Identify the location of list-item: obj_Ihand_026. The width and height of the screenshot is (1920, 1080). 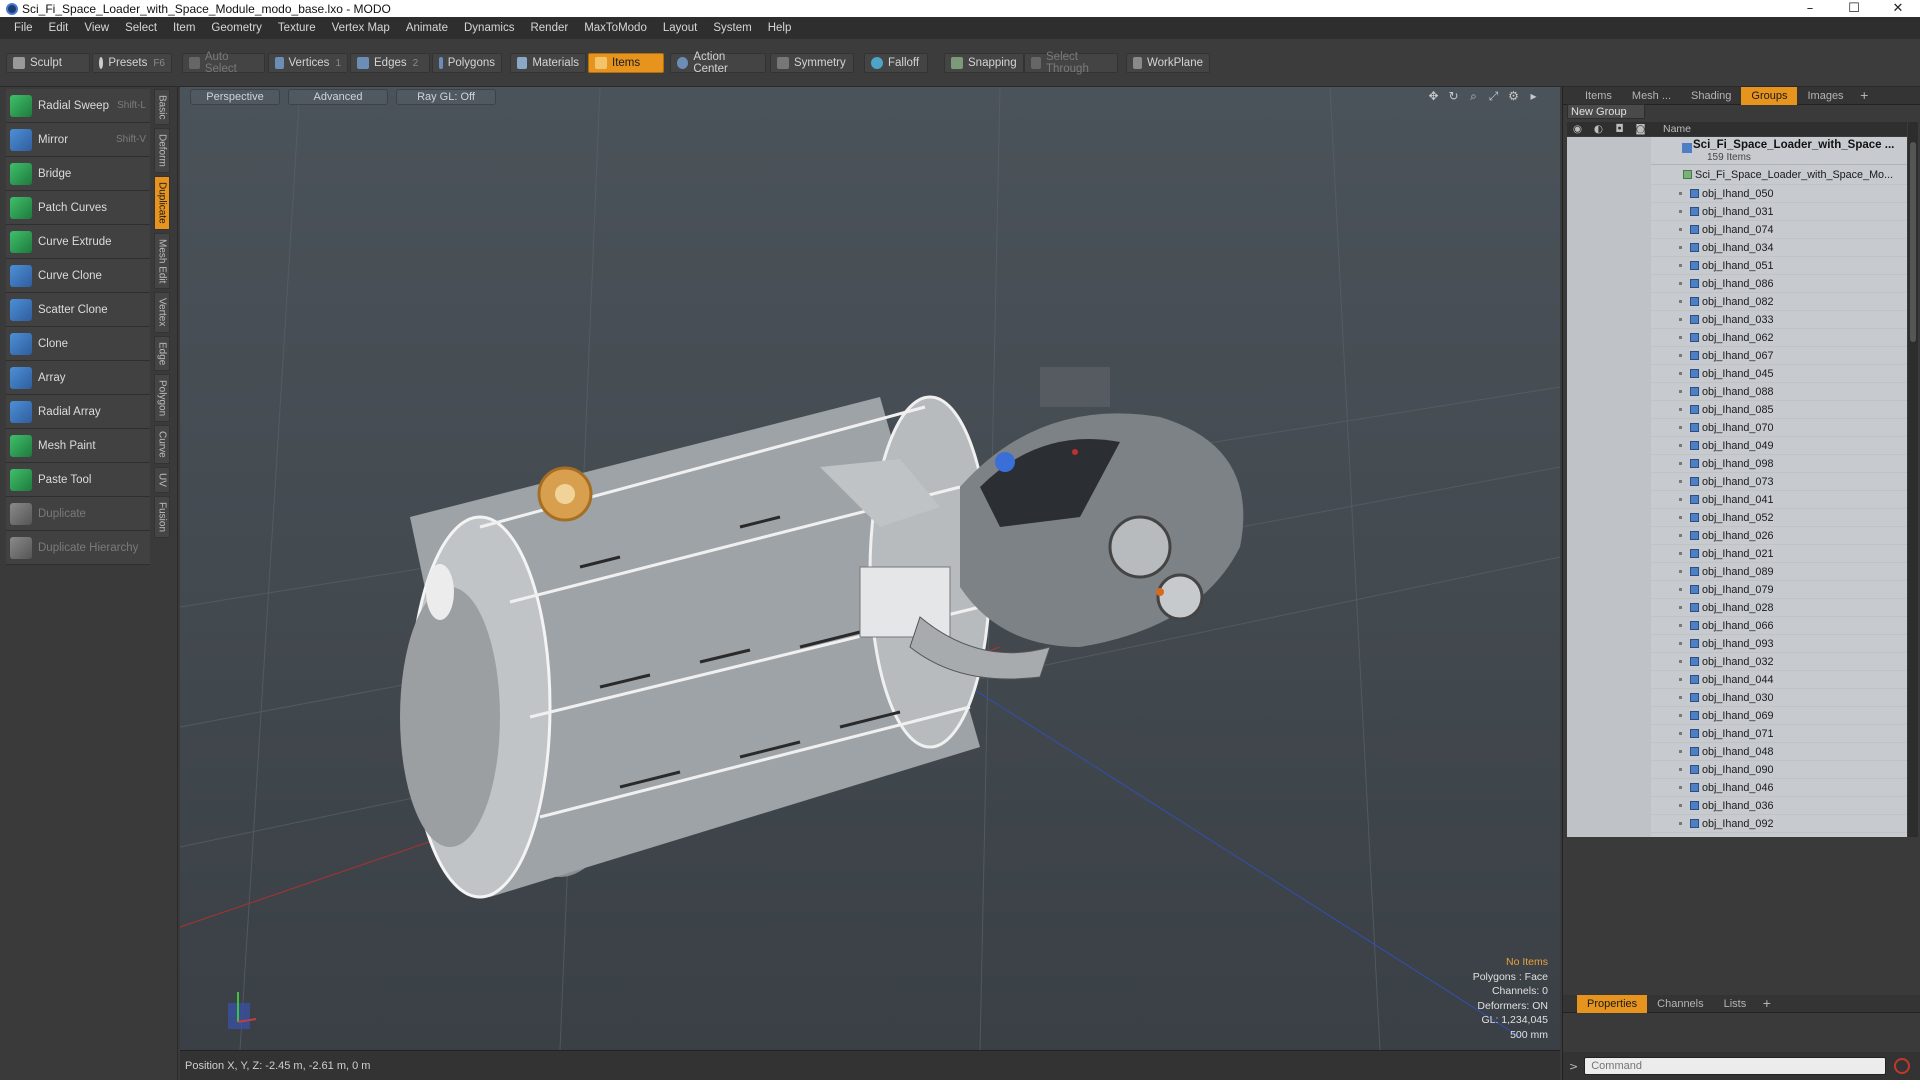
(1737, 535).